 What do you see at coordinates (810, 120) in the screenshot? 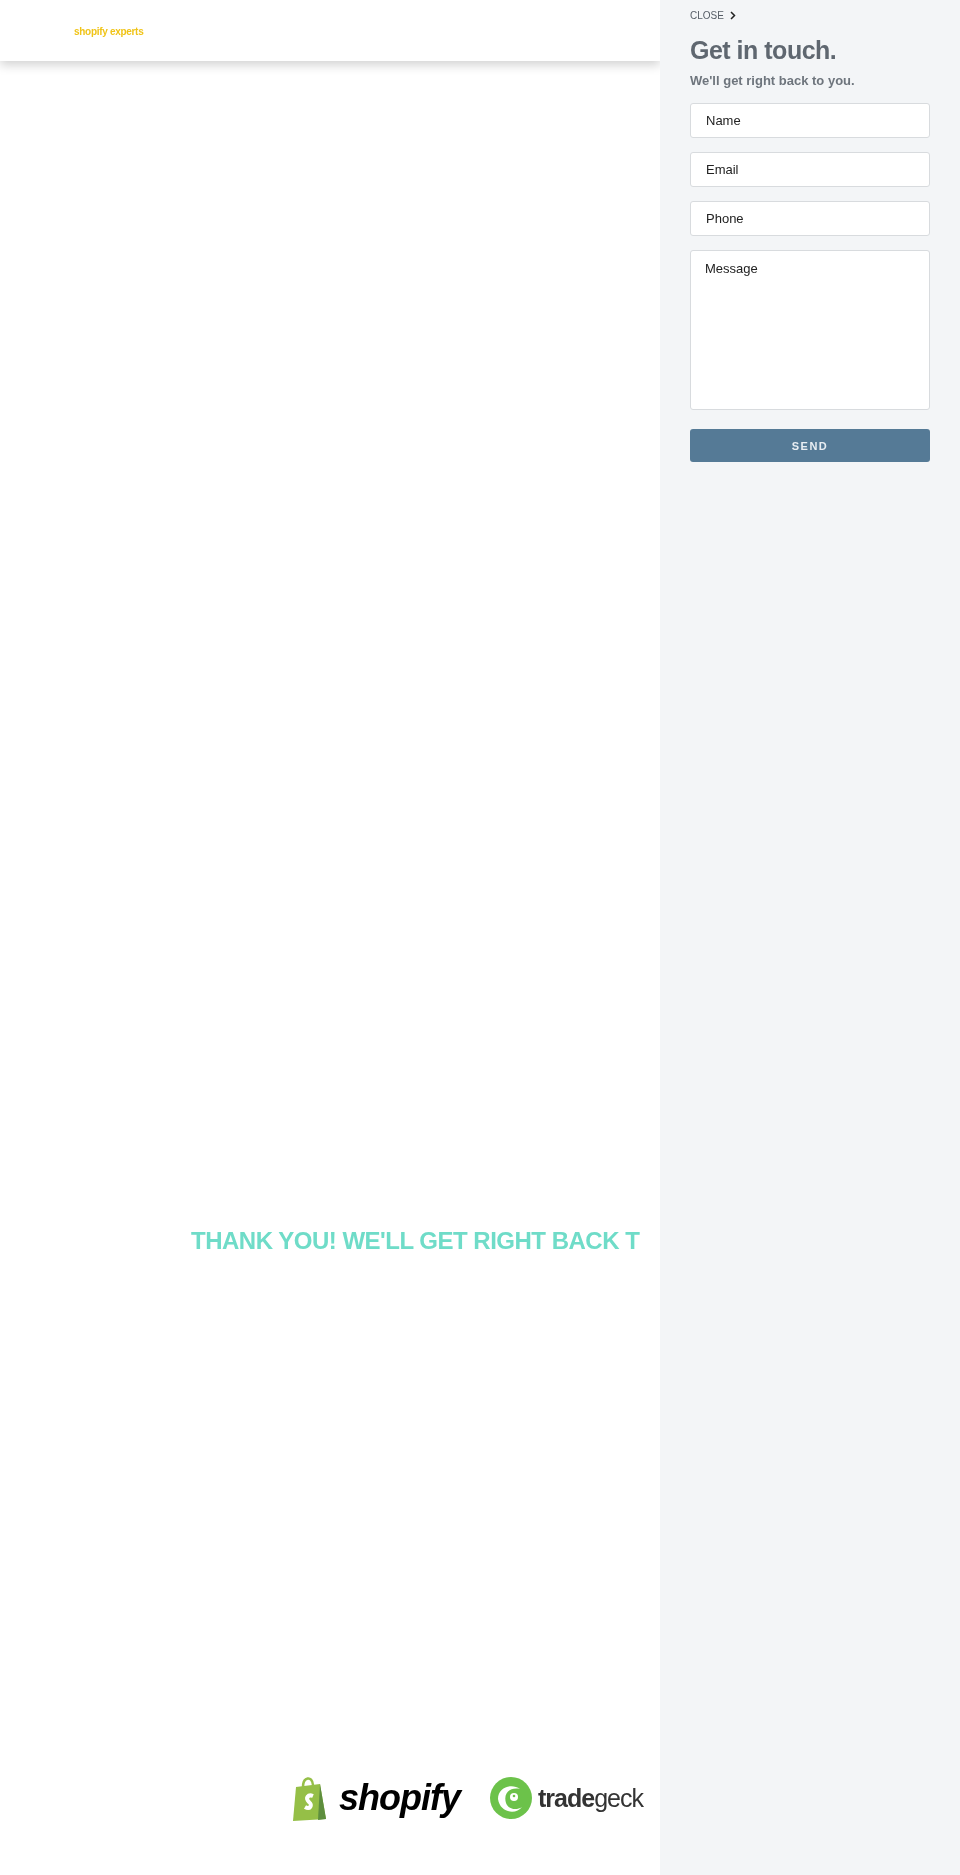
I see `input-field: Name` at bounding box center [810, 120].